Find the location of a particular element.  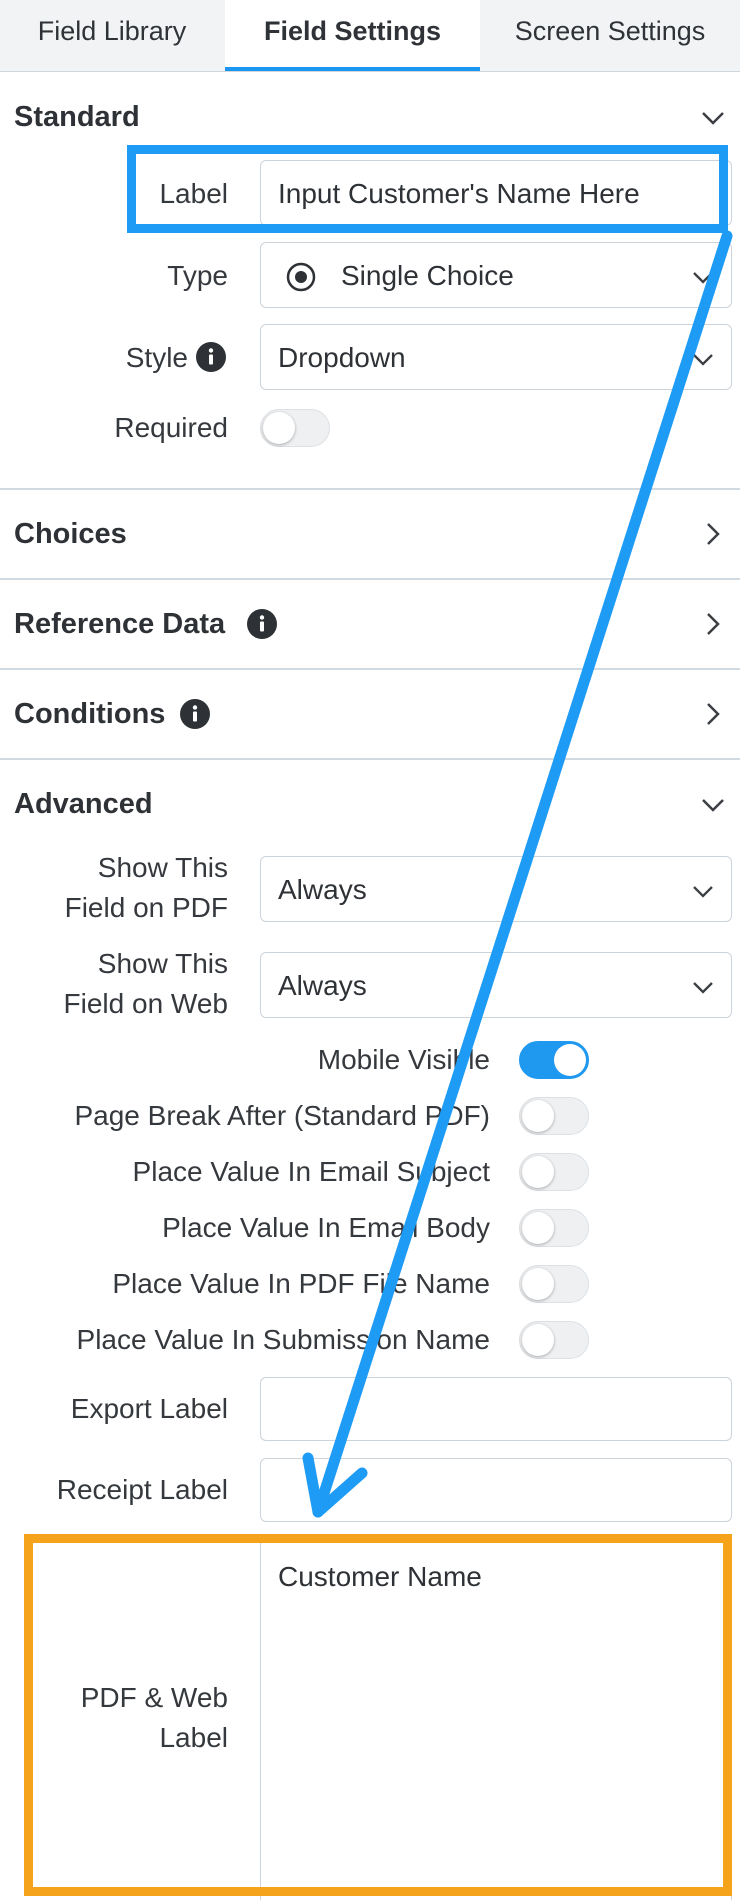

show-on-pdf-label-line1: Show This is located at coordinates (162, 867).